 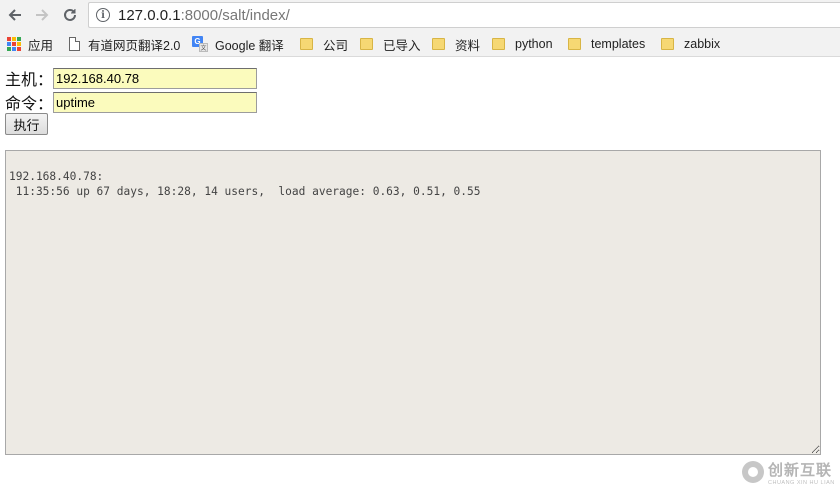 I want to click on bookmark-label: 资料, so click(x=468, y=45).